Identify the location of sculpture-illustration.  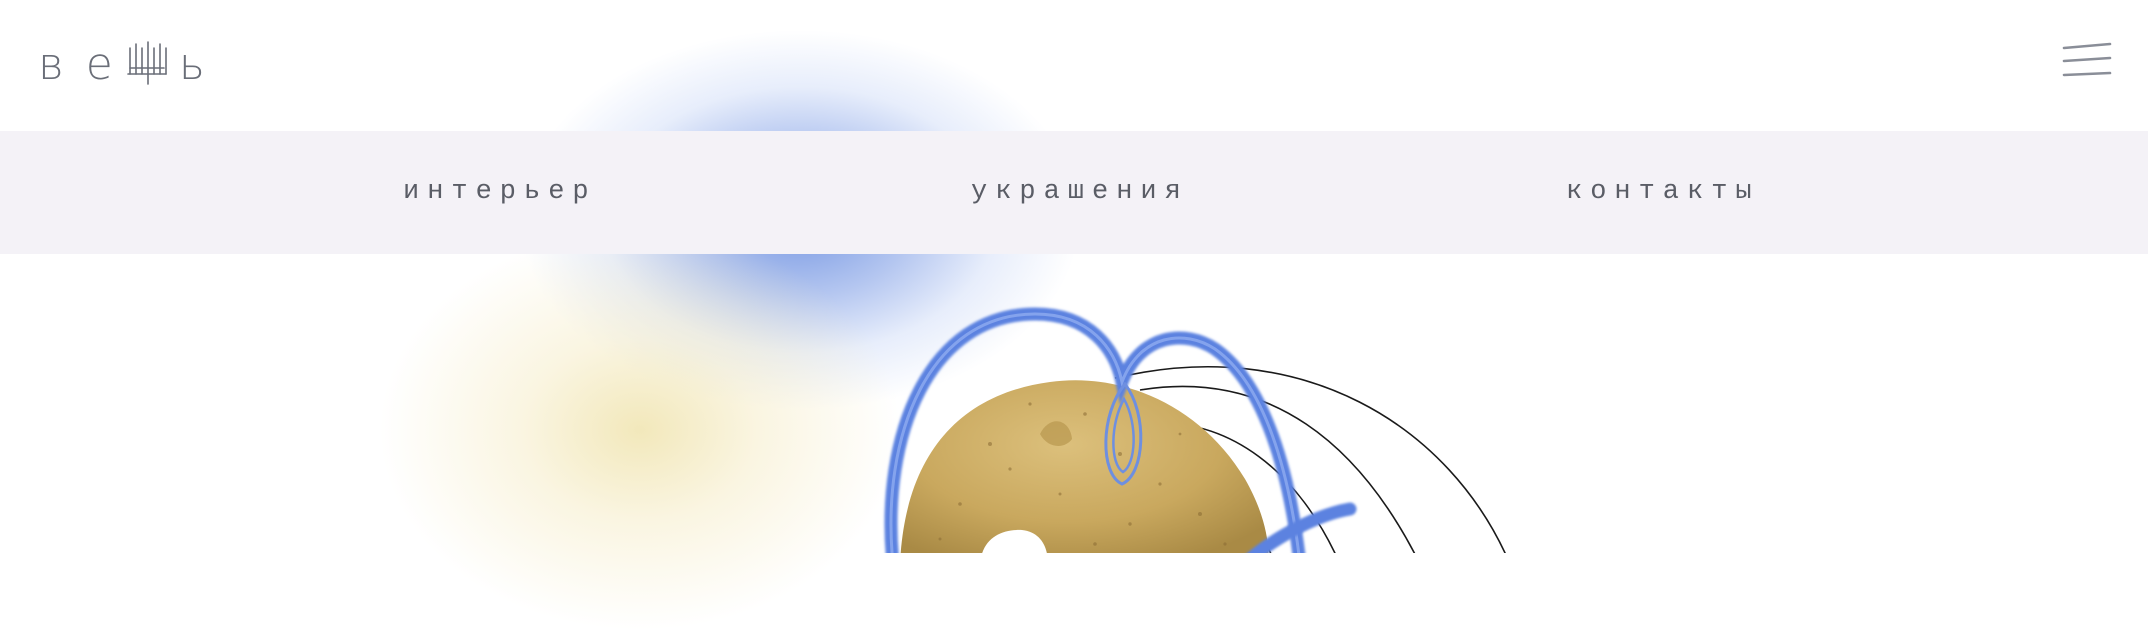
(1195, 430).